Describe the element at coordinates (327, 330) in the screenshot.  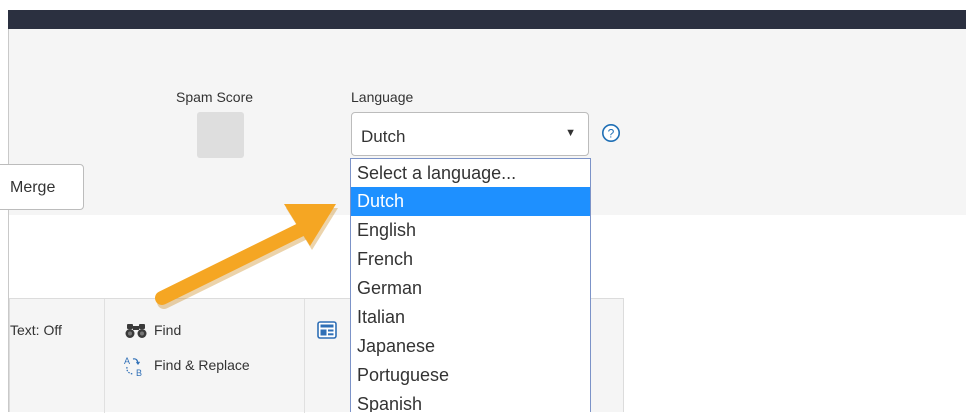
I see `template-icon` at that location.